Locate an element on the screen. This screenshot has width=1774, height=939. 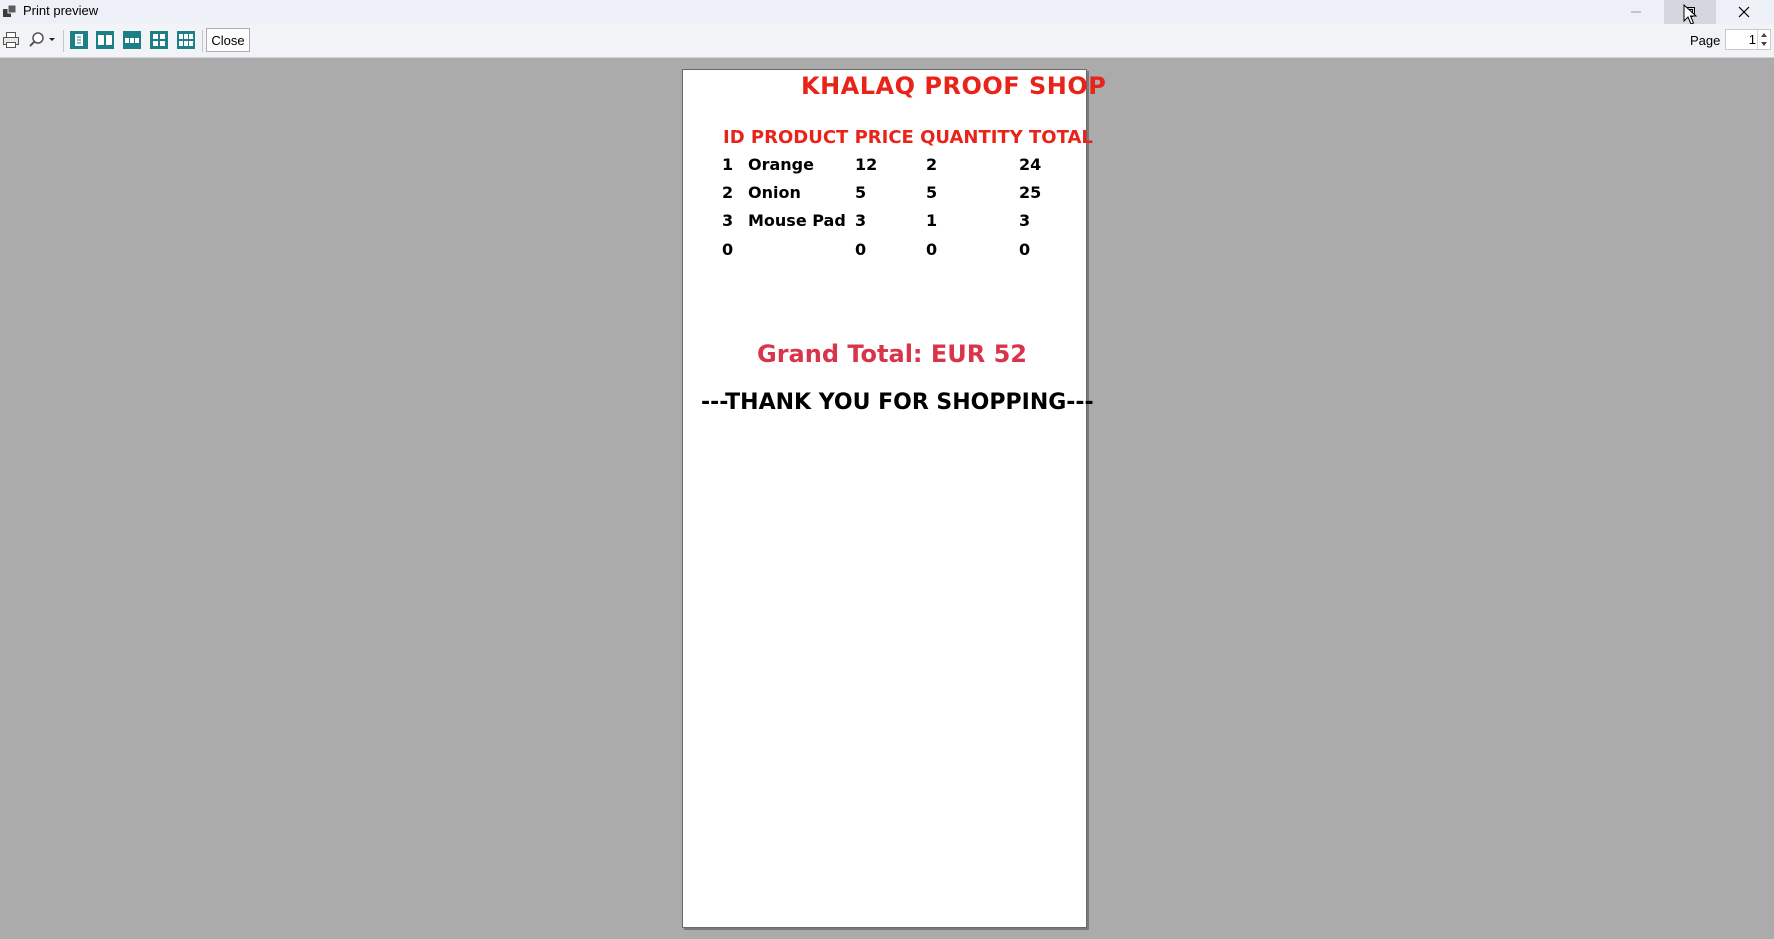
two-pages-button is located at coordinates (105, 40).